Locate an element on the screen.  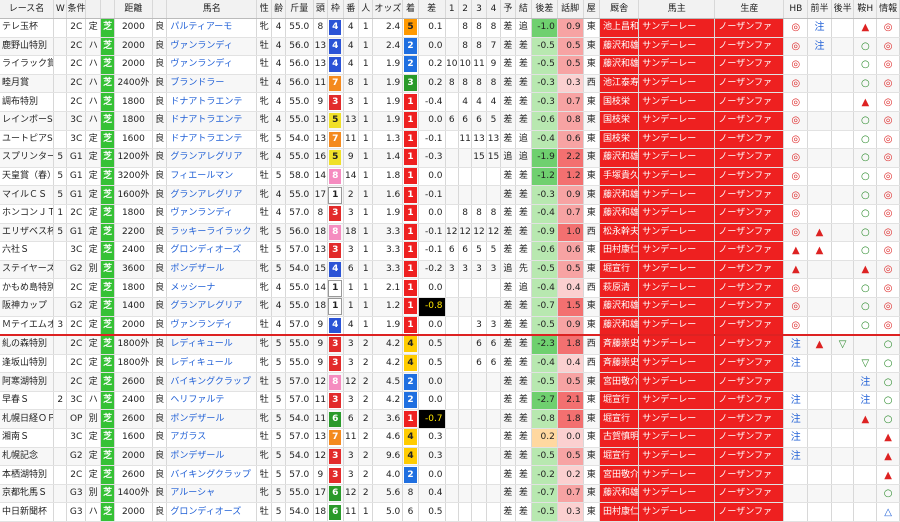
horse-name: メッシーナ is located at coordinates (192, 288).